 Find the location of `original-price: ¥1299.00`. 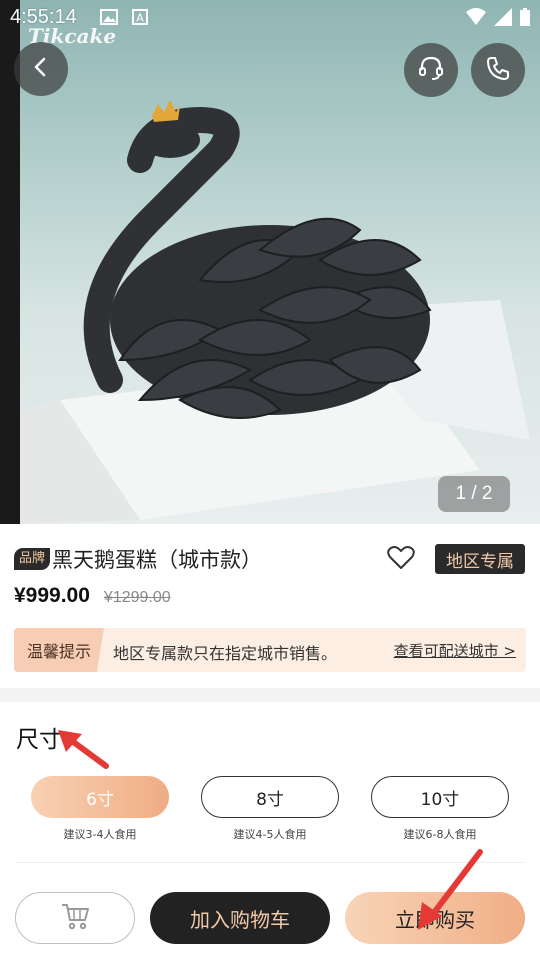

original-price: ¥1299.00 is located at coordinates (137, 597).